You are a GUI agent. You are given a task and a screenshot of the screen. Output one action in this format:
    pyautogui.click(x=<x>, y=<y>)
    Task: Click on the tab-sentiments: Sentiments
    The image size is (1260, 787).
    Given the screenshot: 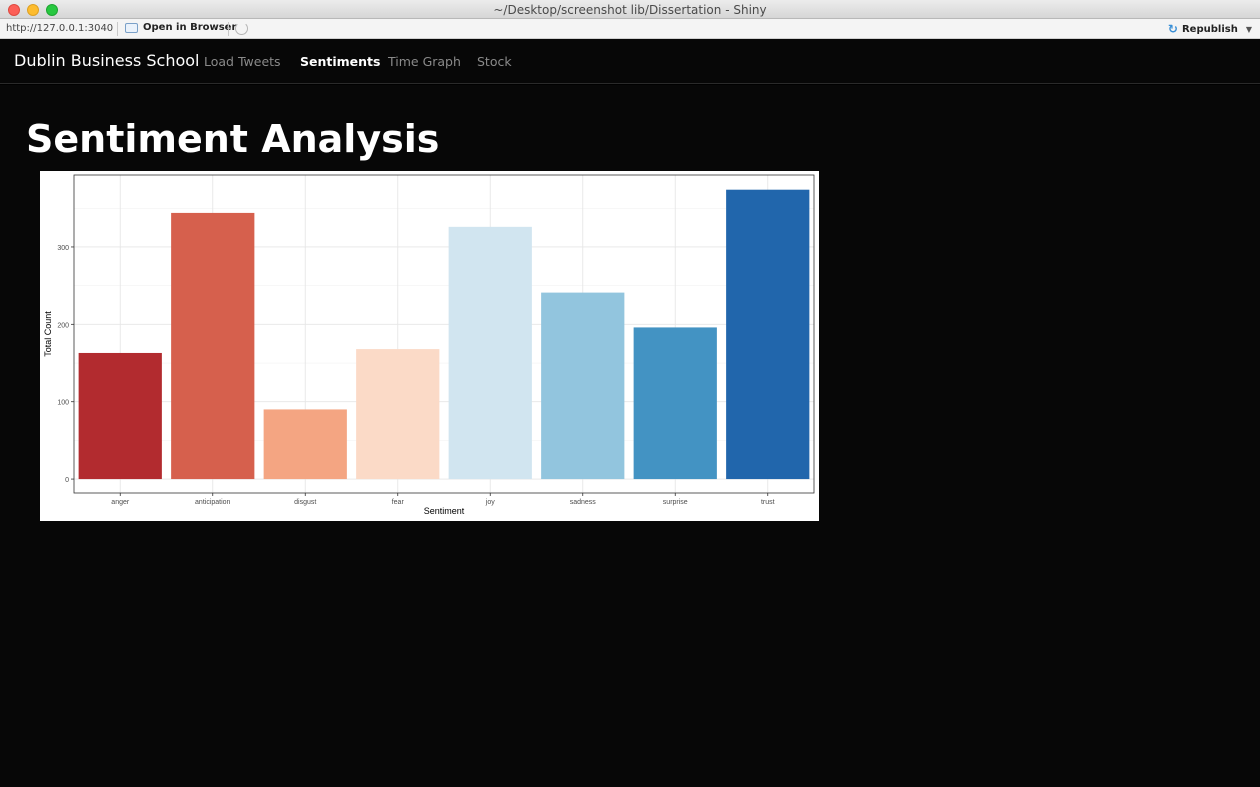 What is the action you would take?
    pyautogui.click(x=340, y=61)
    